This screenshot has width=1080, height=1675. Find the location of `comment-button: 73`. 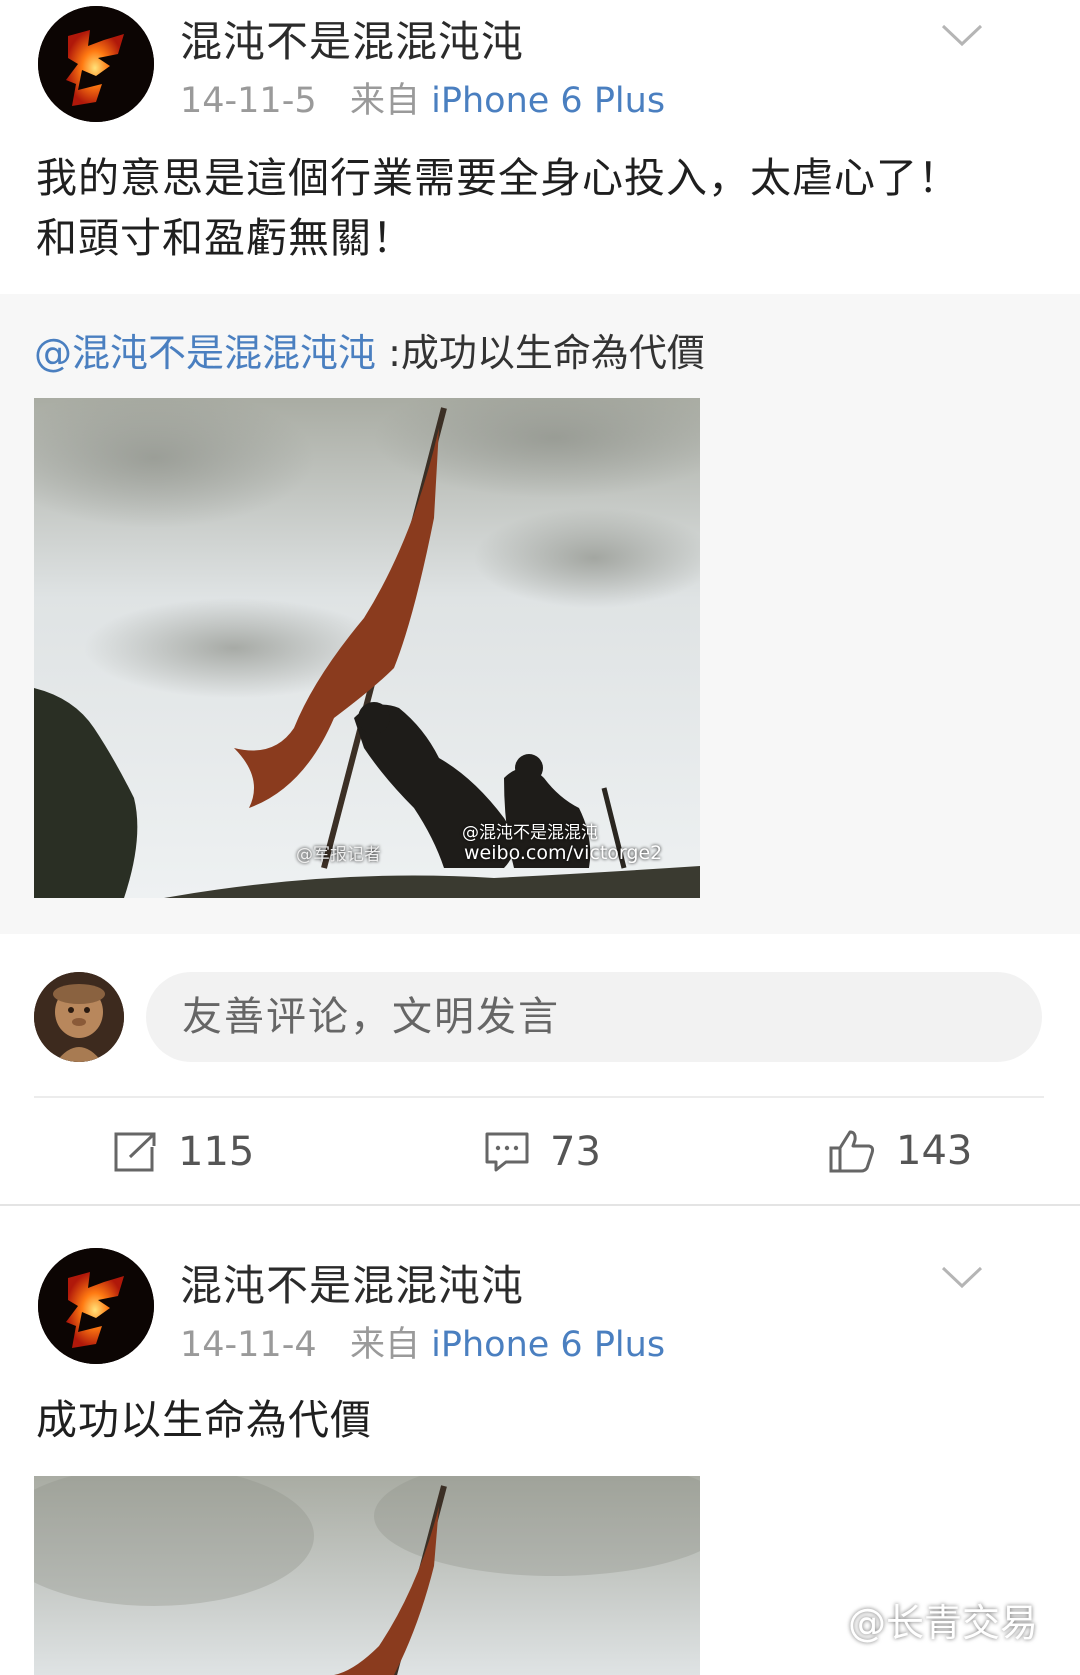

comment-button: 73 is located at coordinates (542, 1152).